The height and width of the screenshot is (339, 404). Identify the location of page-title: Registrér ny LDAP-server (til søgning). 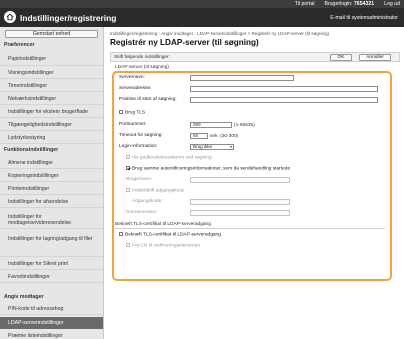
(184, 42).